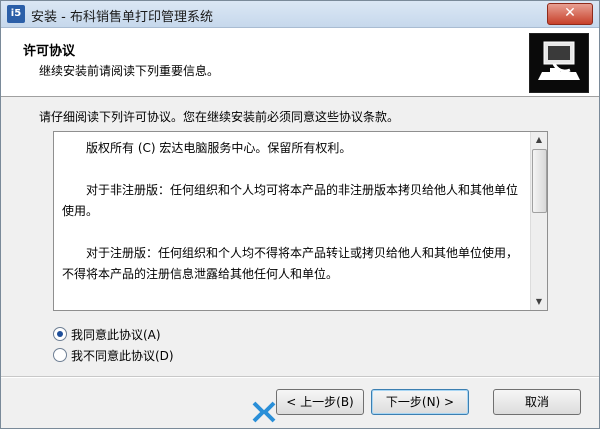 The image size is (600, 429). What do you see at coordinates (300, 377) in the screenshot?
I see `footer-divider` at bounding box center [300, 377].